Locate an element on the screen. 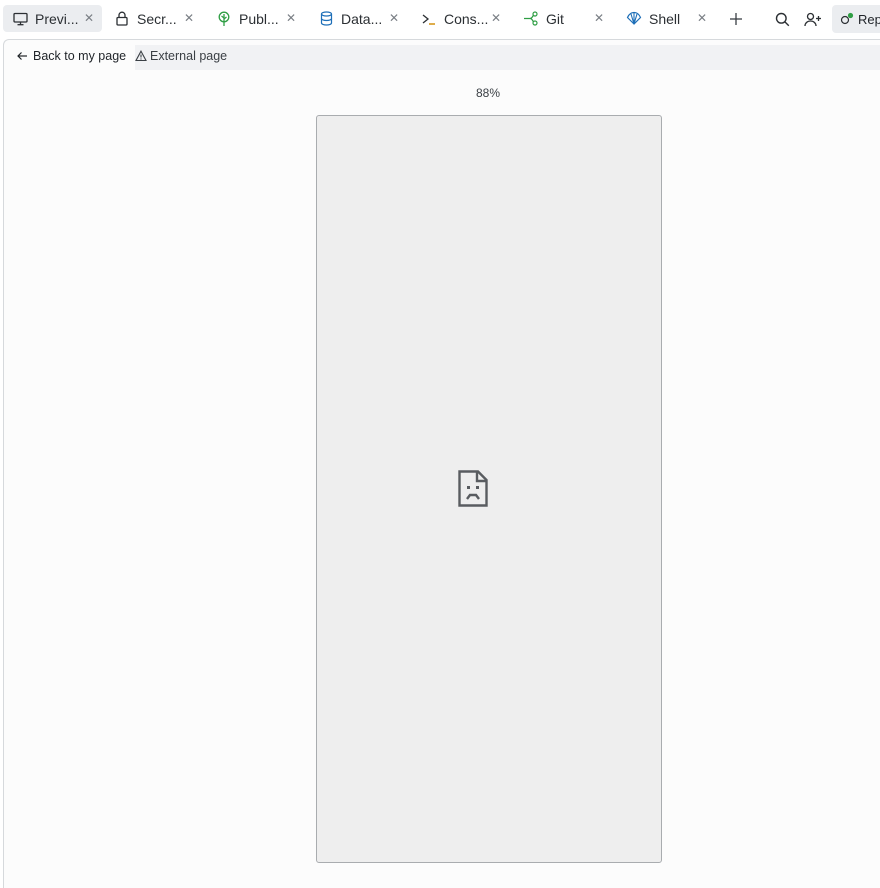 This screenshot has width=880, height=888. back-link-label: Back to my page is located at coordinates (80, 56).